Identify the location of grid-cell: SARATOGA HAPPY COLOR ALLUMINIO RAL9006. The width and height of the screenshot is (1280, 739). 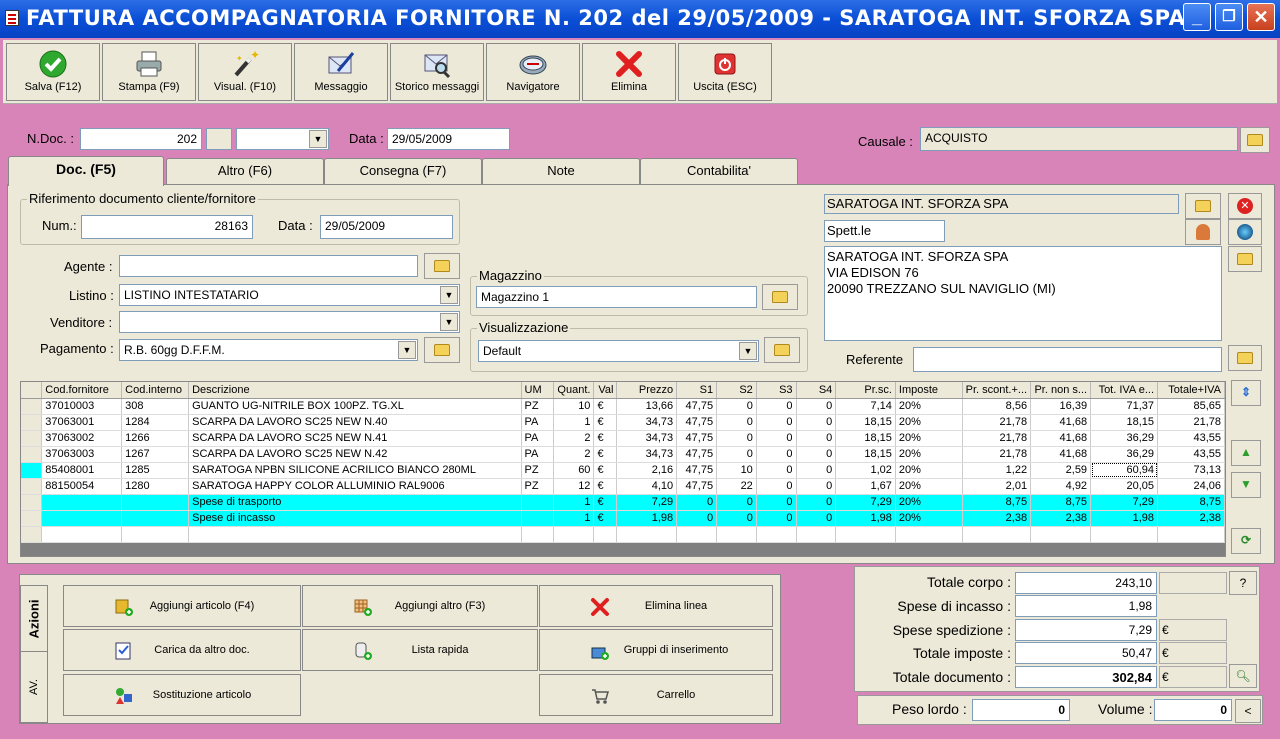
(355, 486).